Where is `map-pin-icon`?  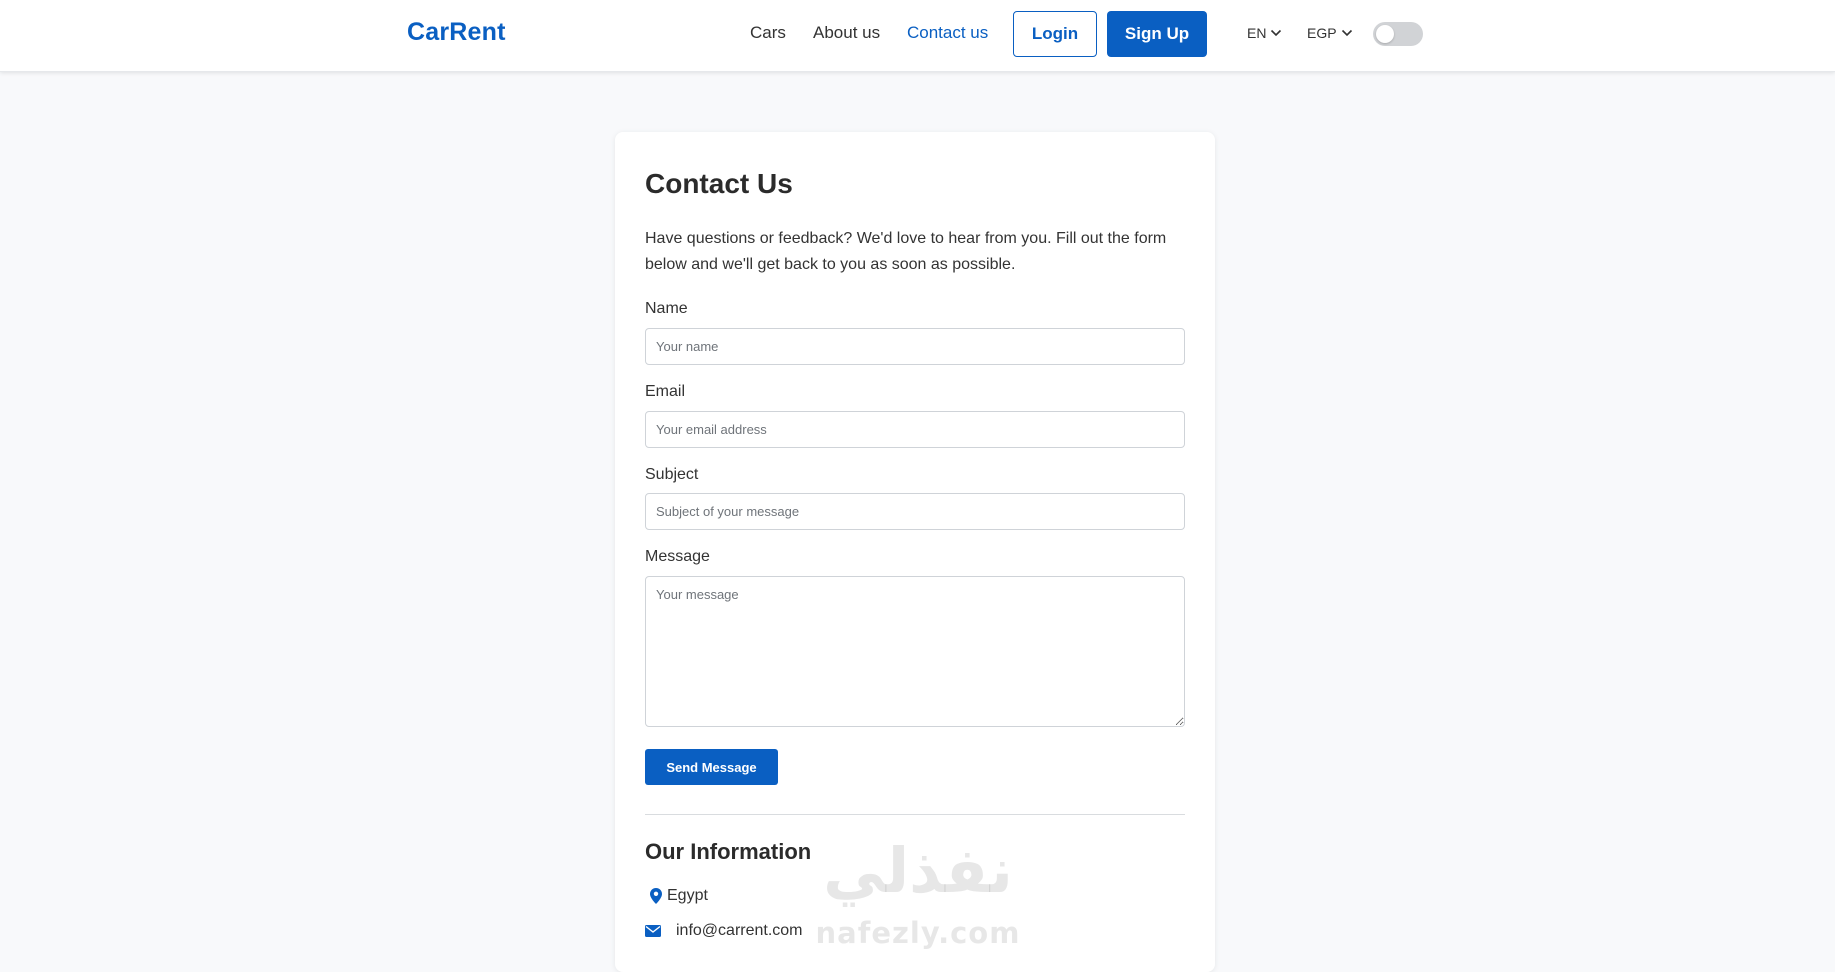 map-pin-icon is located at coordinates (656, 896).